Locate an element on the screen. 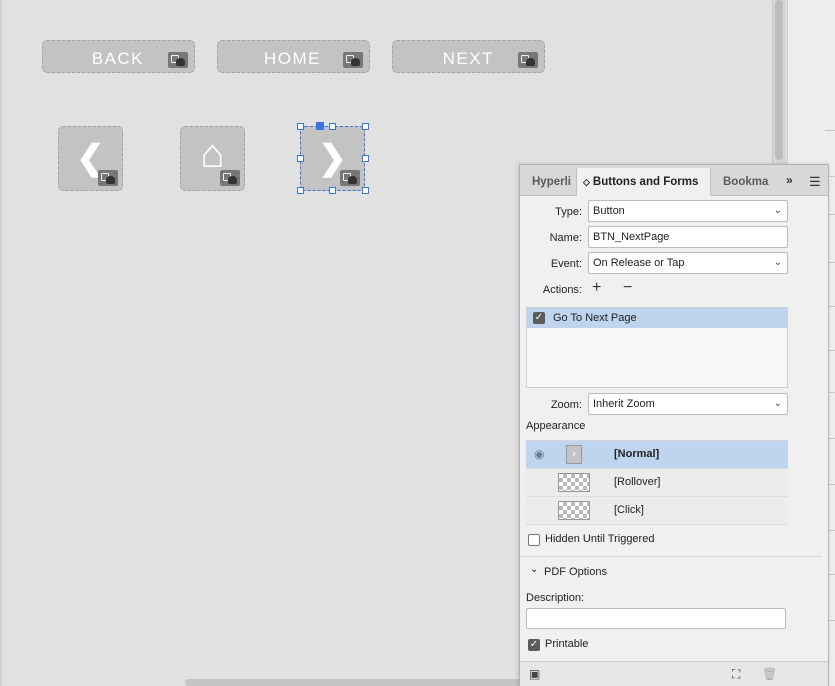 The height and width of the screenshot is (686, 835). remove-action-icon: − is located at coordinates (627, 288).